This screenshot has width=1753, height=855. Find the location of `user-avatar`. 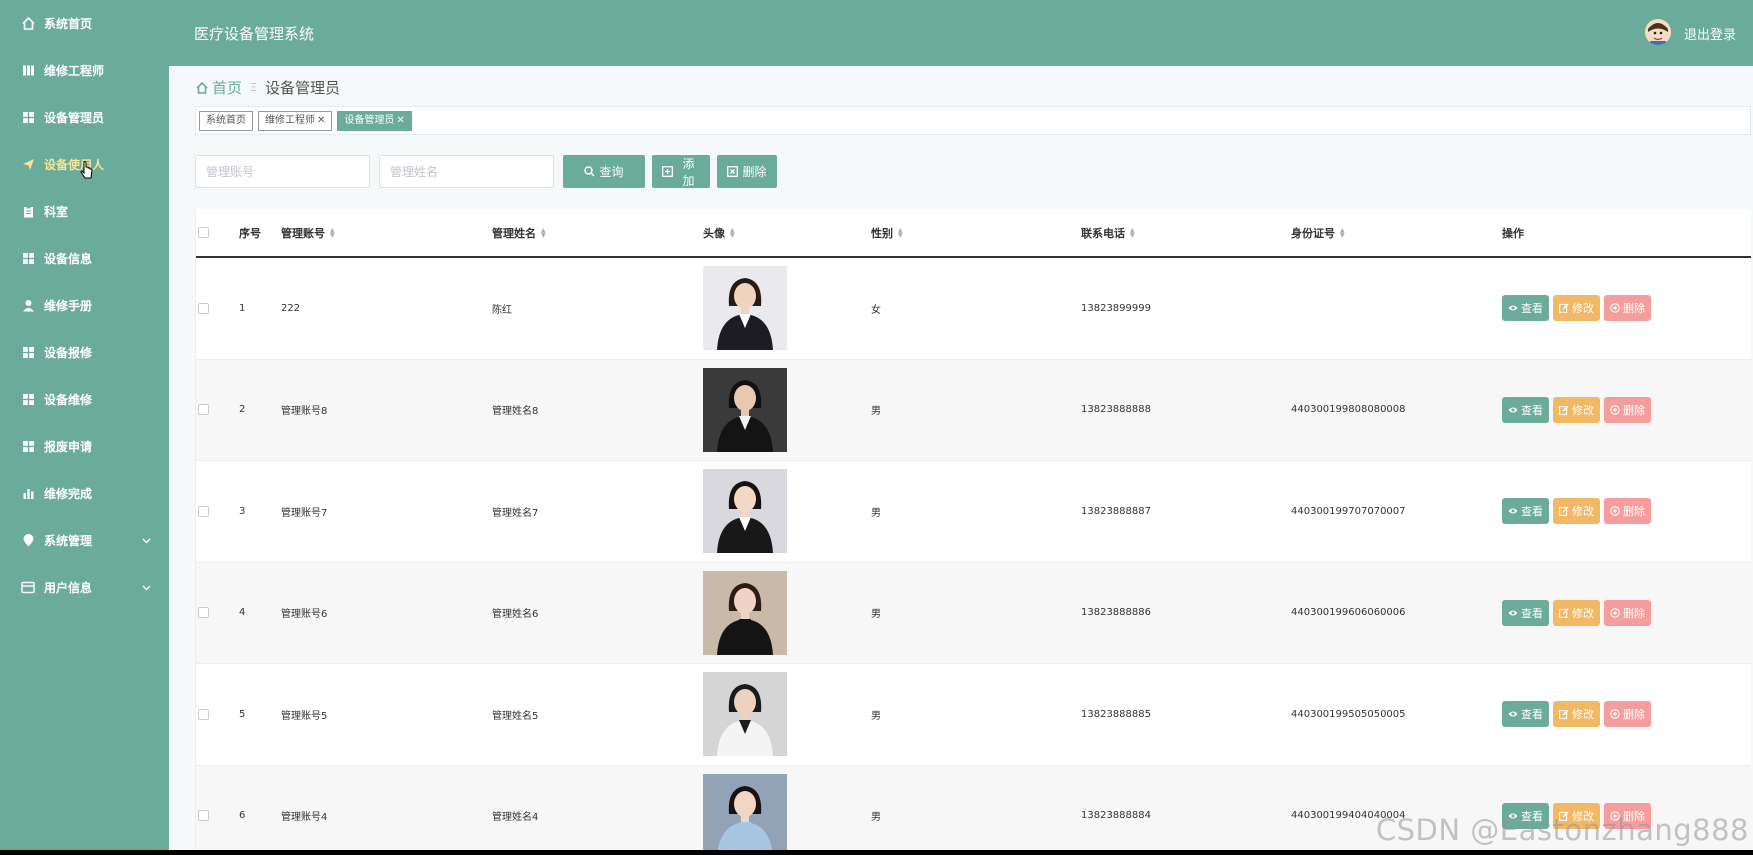

user-avatar is located at coordinates (1658, 32).